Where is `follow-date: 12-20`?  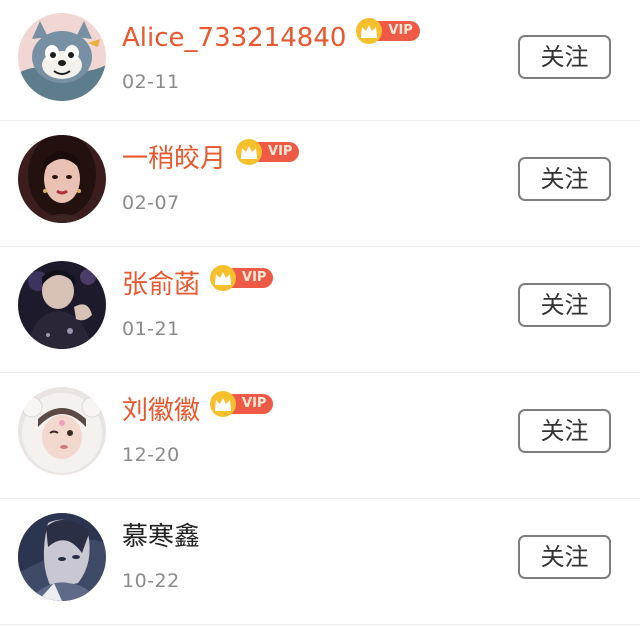
follow-date: 12-20 is located at coordinates (151, 455).